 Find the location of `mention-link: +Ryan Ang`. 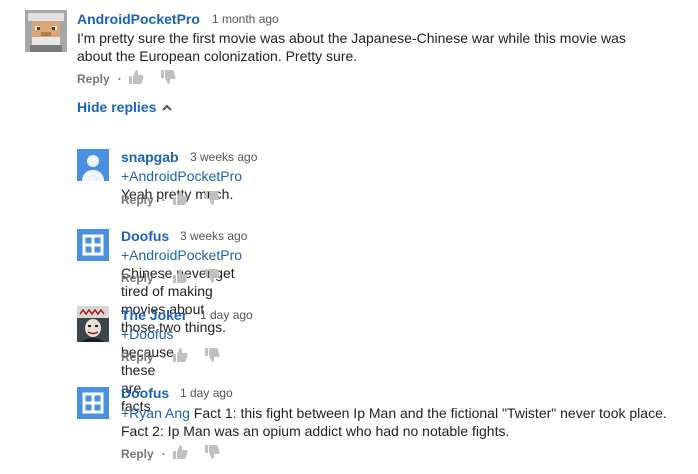

mention-link: +Ryan Ang is located at coordinates (155, 413).